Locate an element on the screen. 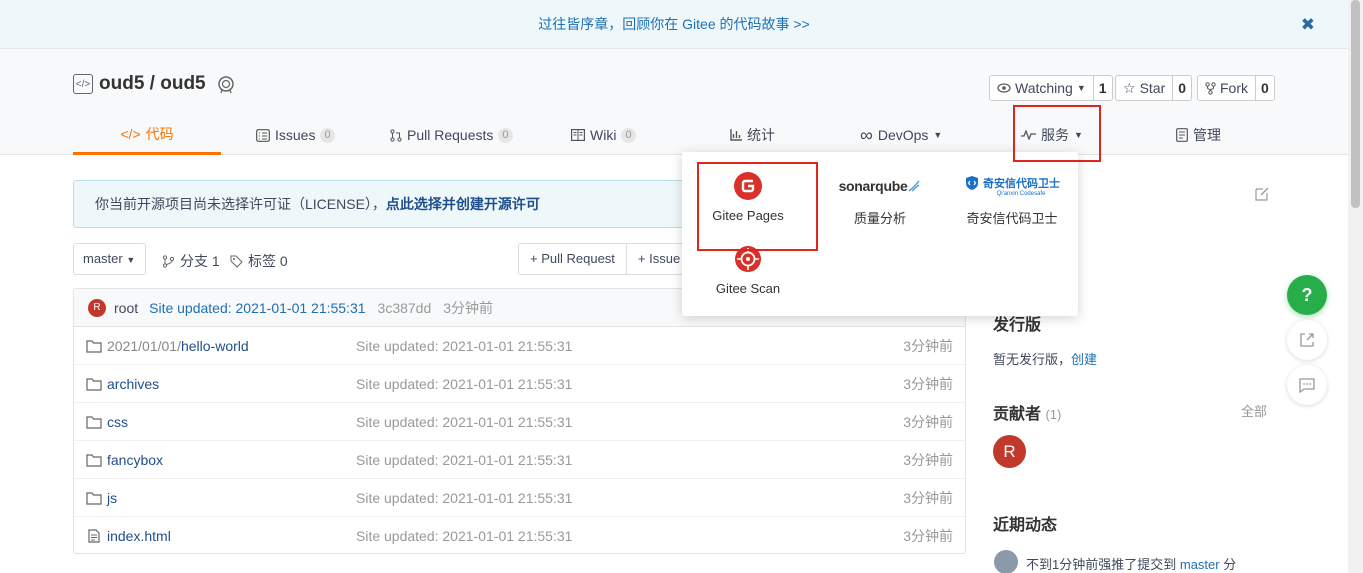 The width and height of the screenshot is (1363, 573). service-qianxin-codesafe: 奇安信代码卫士 Qi'anxin Codesafe 奇安信代码卫士 is located at coordinates (1012, 198).